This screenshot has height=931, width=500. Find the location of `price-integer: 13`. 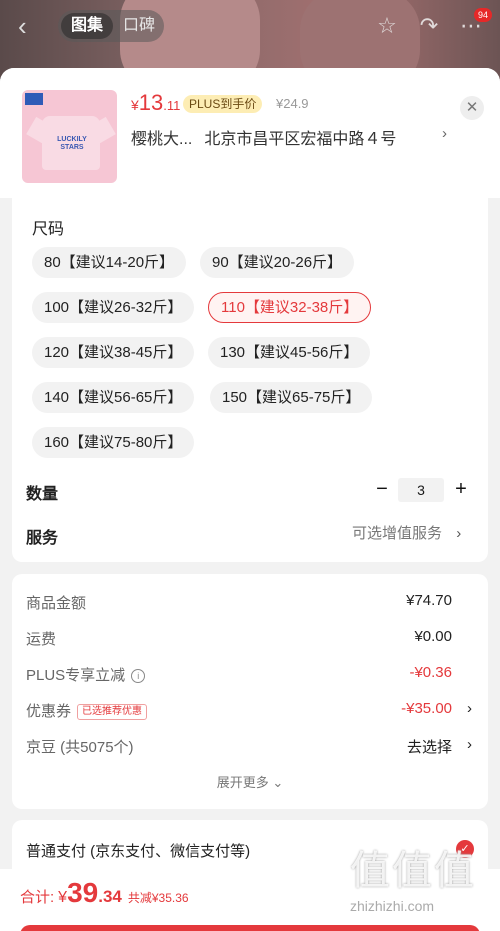

price-integer: 13 is located at coordinates (151, 102).